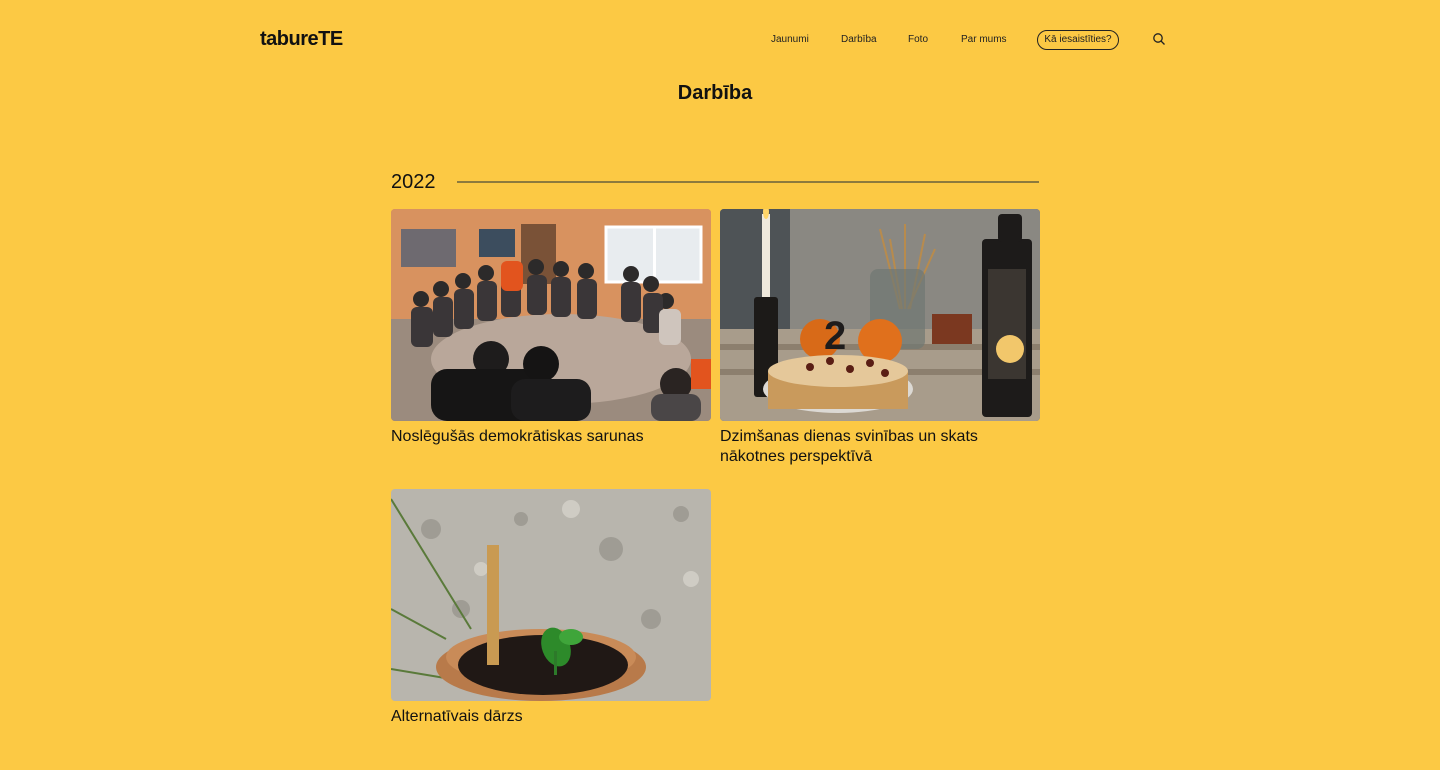 The width and height of the screenshot is (1440, 770). Describe the element at coordinates (748, 182) in the screenshot. I see `year-divider` at that location.